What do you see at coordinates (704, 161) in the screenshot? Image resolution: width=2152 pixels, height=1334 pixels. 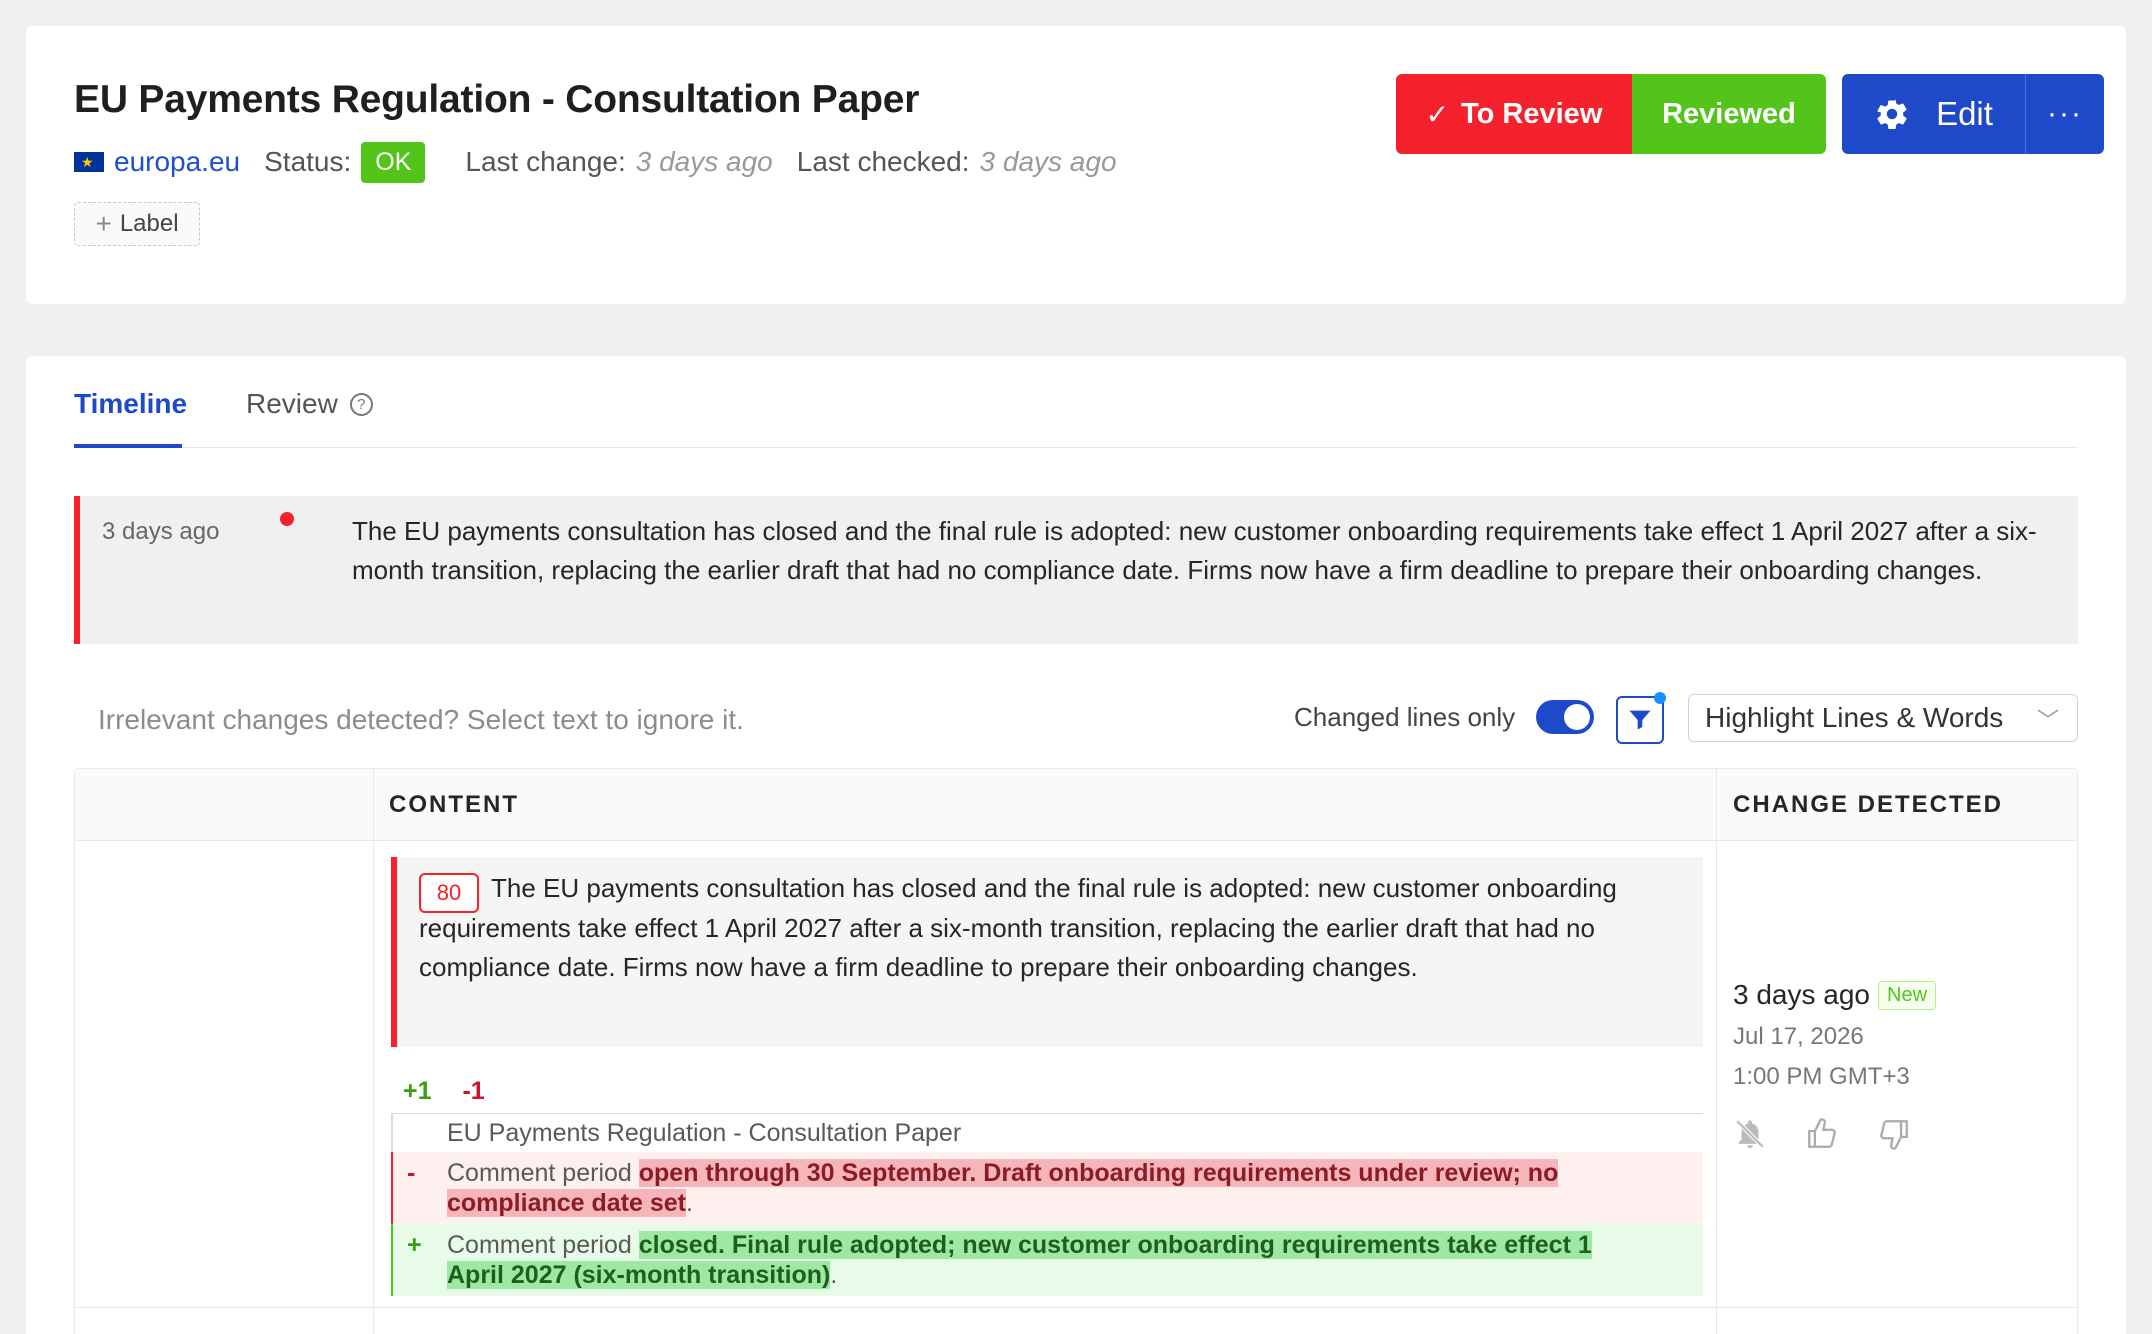 I see `last-change-value: 3 days ago` at bounding box center [704, 161].